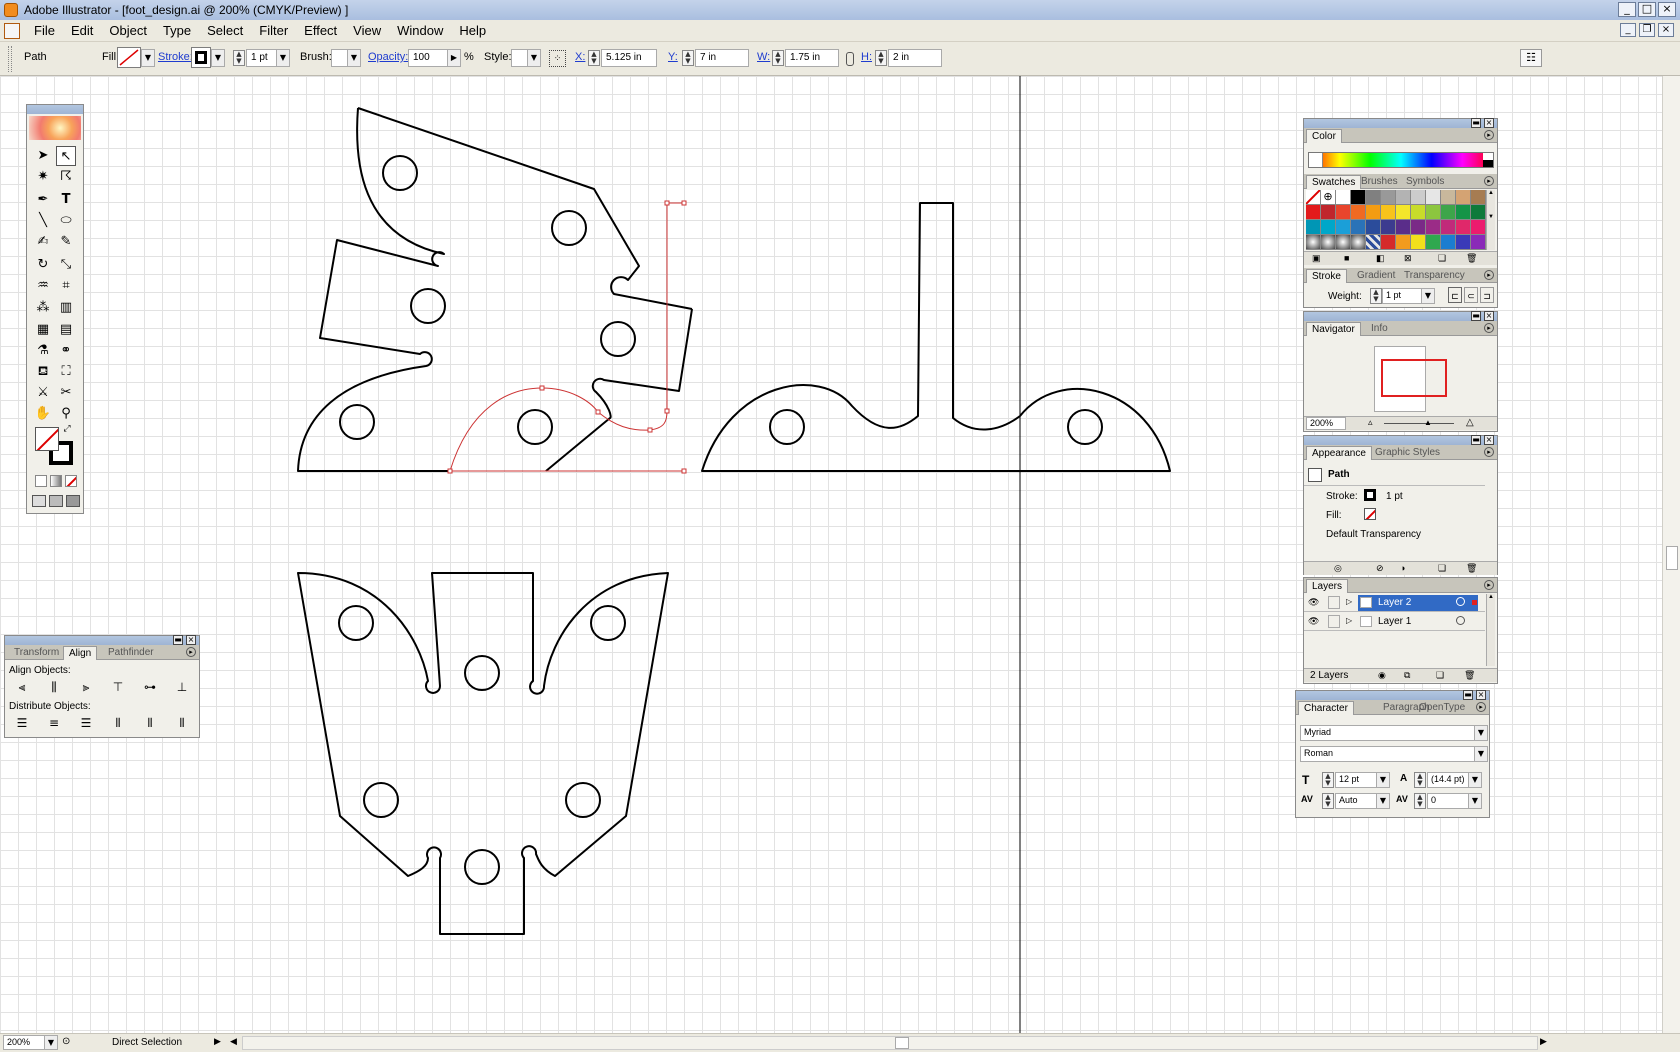 The height and width of the screenshot is (1052, 1680). What do you see at coordinates (1408, 258) in the screenshot?
I see `show-pattern-swatches-icon: ⊠` at bounding box center [1408, 258].